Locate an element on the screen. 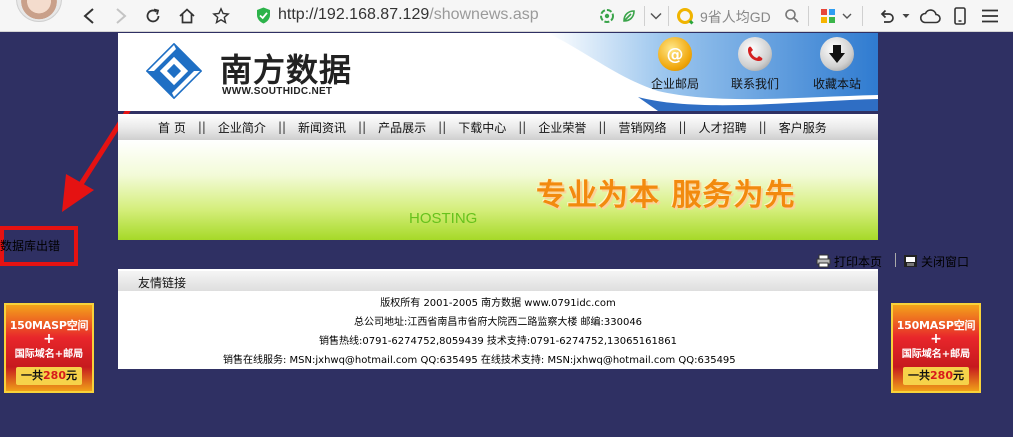  banner-hosting-text: HOSTING is located at coordinates (443, 218).